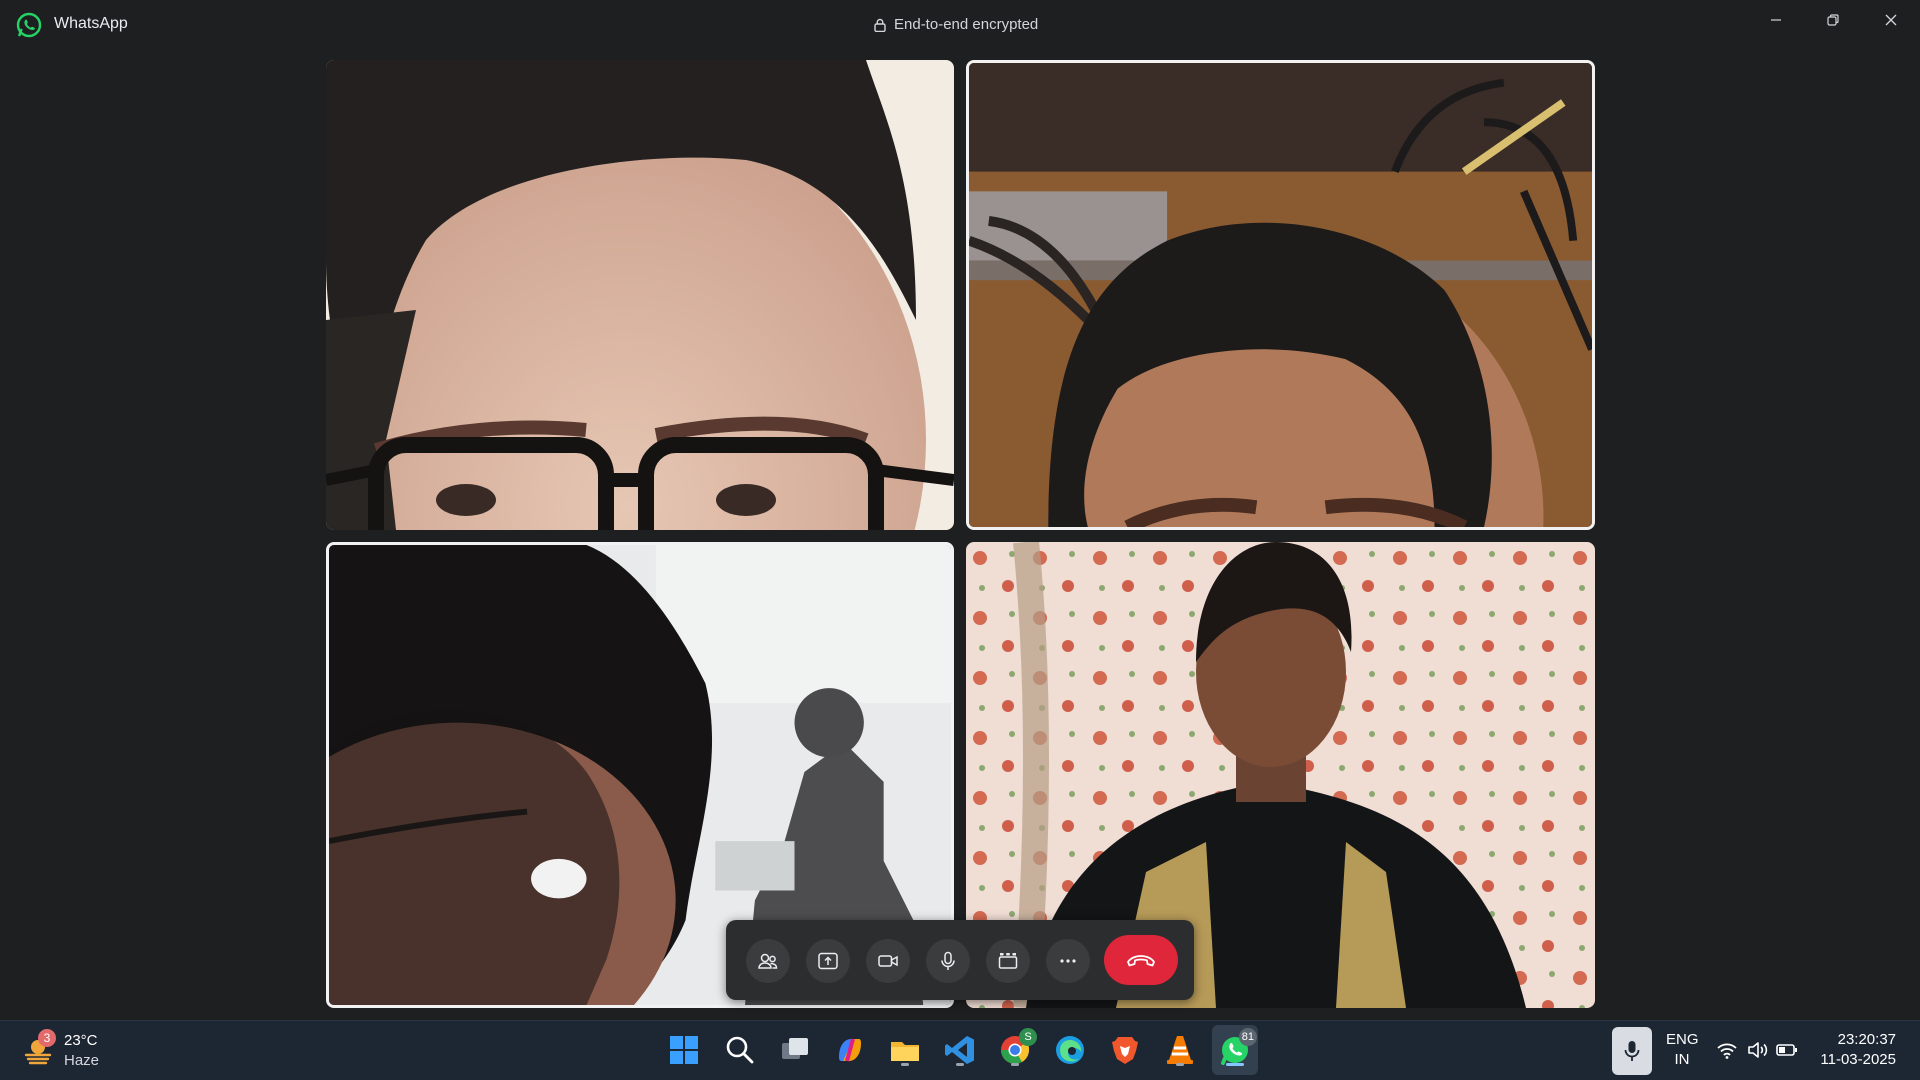  I want to click on brave-icon, so click(1125, 1050).